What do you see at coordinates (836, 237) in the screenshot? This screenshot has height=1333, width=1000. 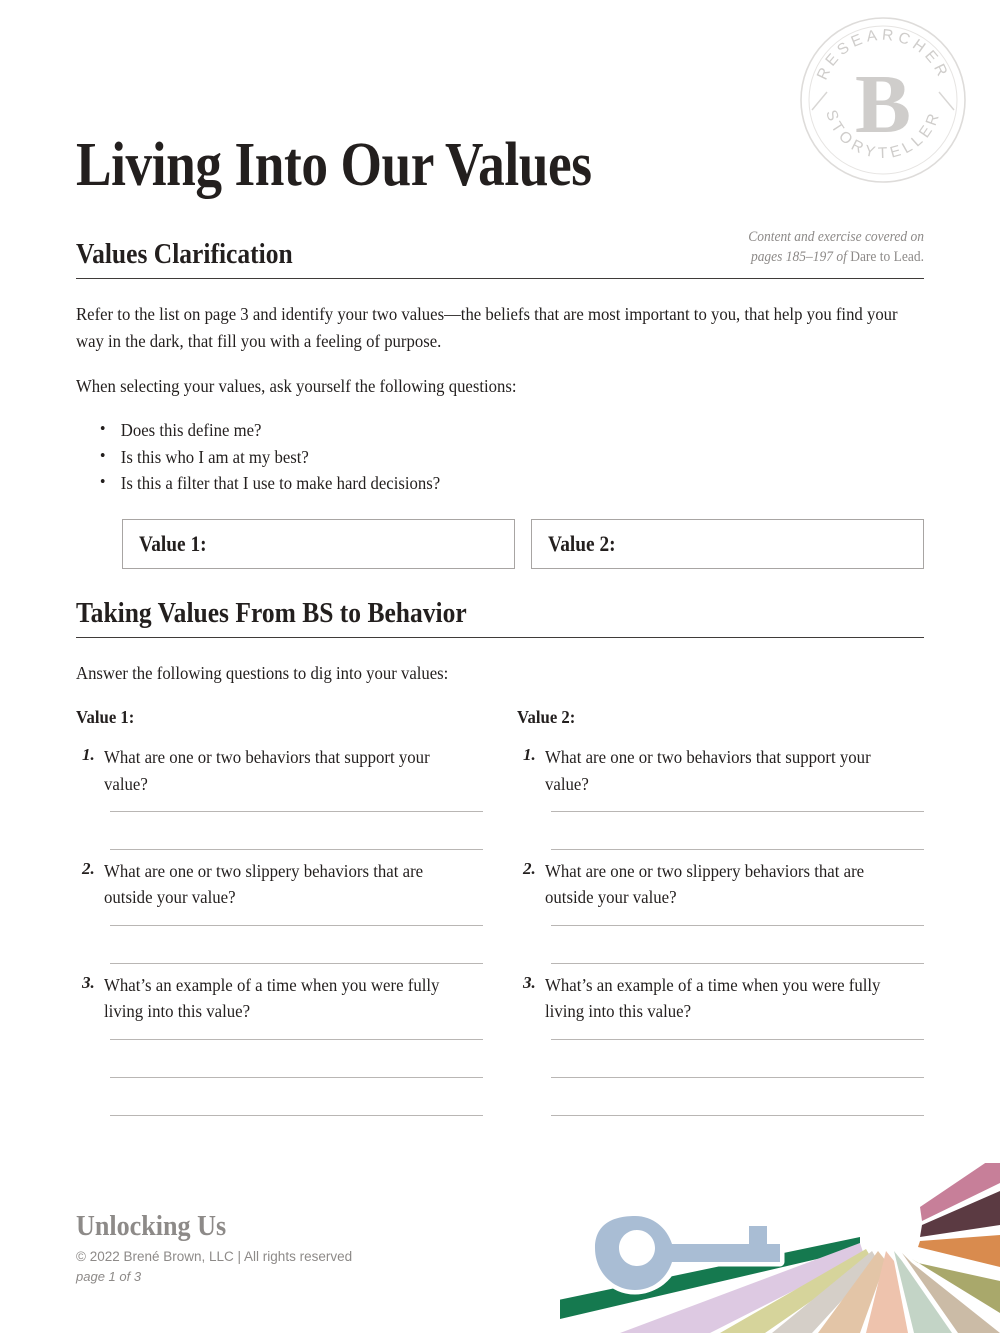 I see `reference-note-line1: Content and exercise covered on` at bounding box center [836, 237].